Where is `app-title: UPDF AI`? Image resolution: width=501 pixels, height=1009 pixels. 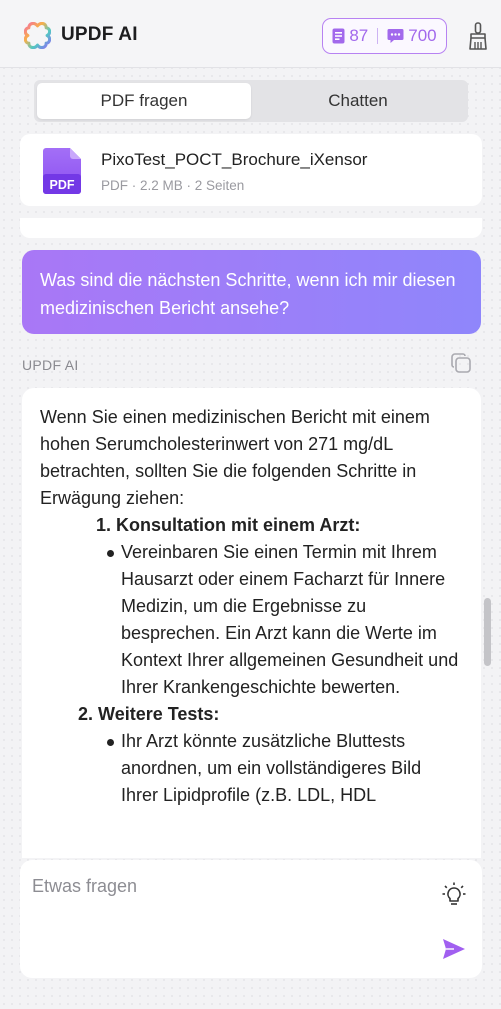 app-title: UPDF AI is located at coordinates (99, 34).